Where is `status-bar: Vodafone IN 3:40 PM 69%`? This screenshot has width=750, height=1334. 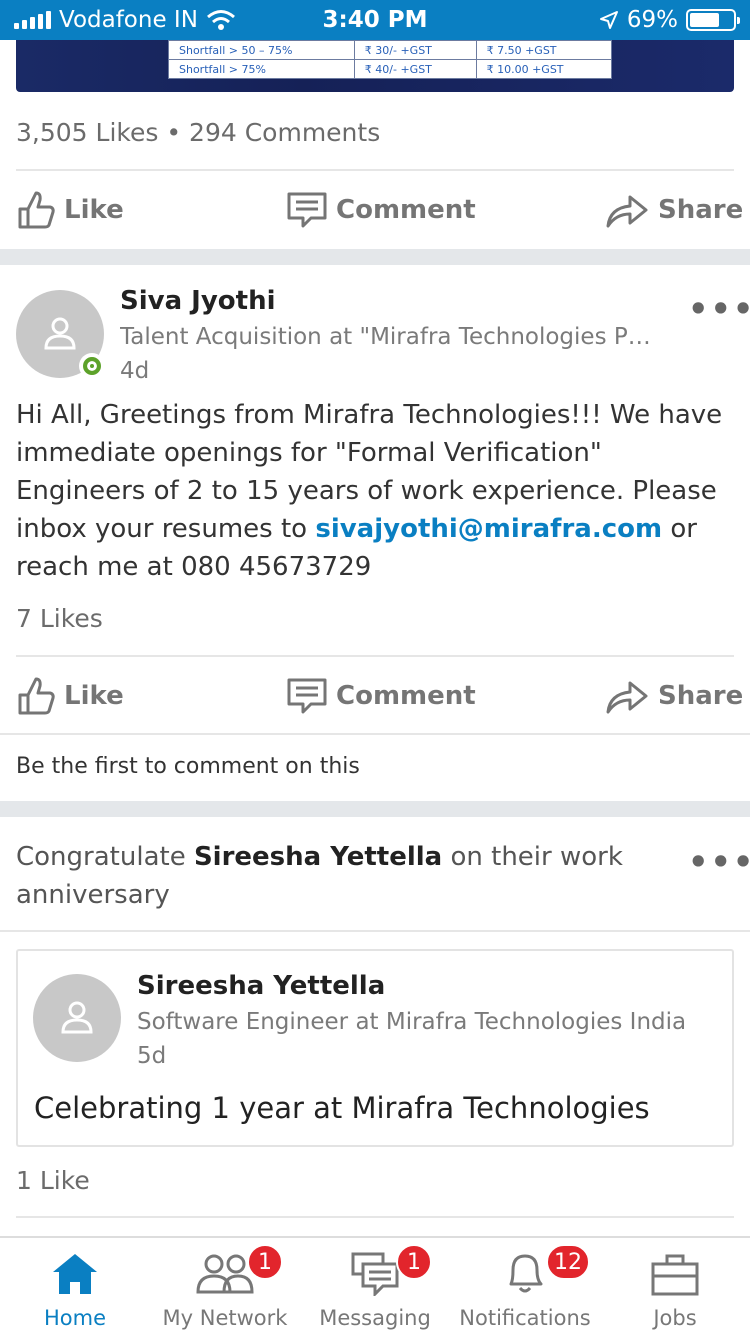 status-bar: Vodafone IN 3:40 PM 69% is located at coordinates (375, 20).